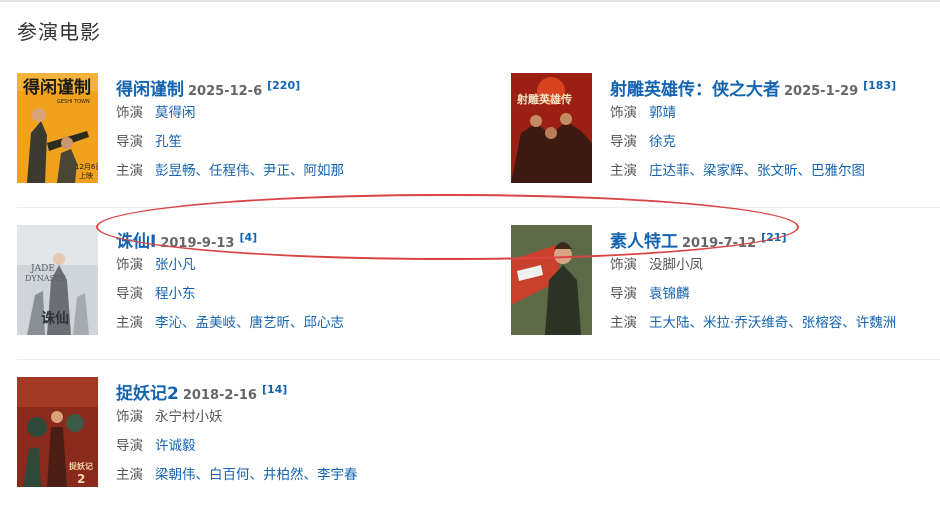 The width and height of the screenshot is (940, 505). What do you see at coordinates (283, 85) in the screenshot?
I see `count-link: [220]` at bounding box center [283, 85].